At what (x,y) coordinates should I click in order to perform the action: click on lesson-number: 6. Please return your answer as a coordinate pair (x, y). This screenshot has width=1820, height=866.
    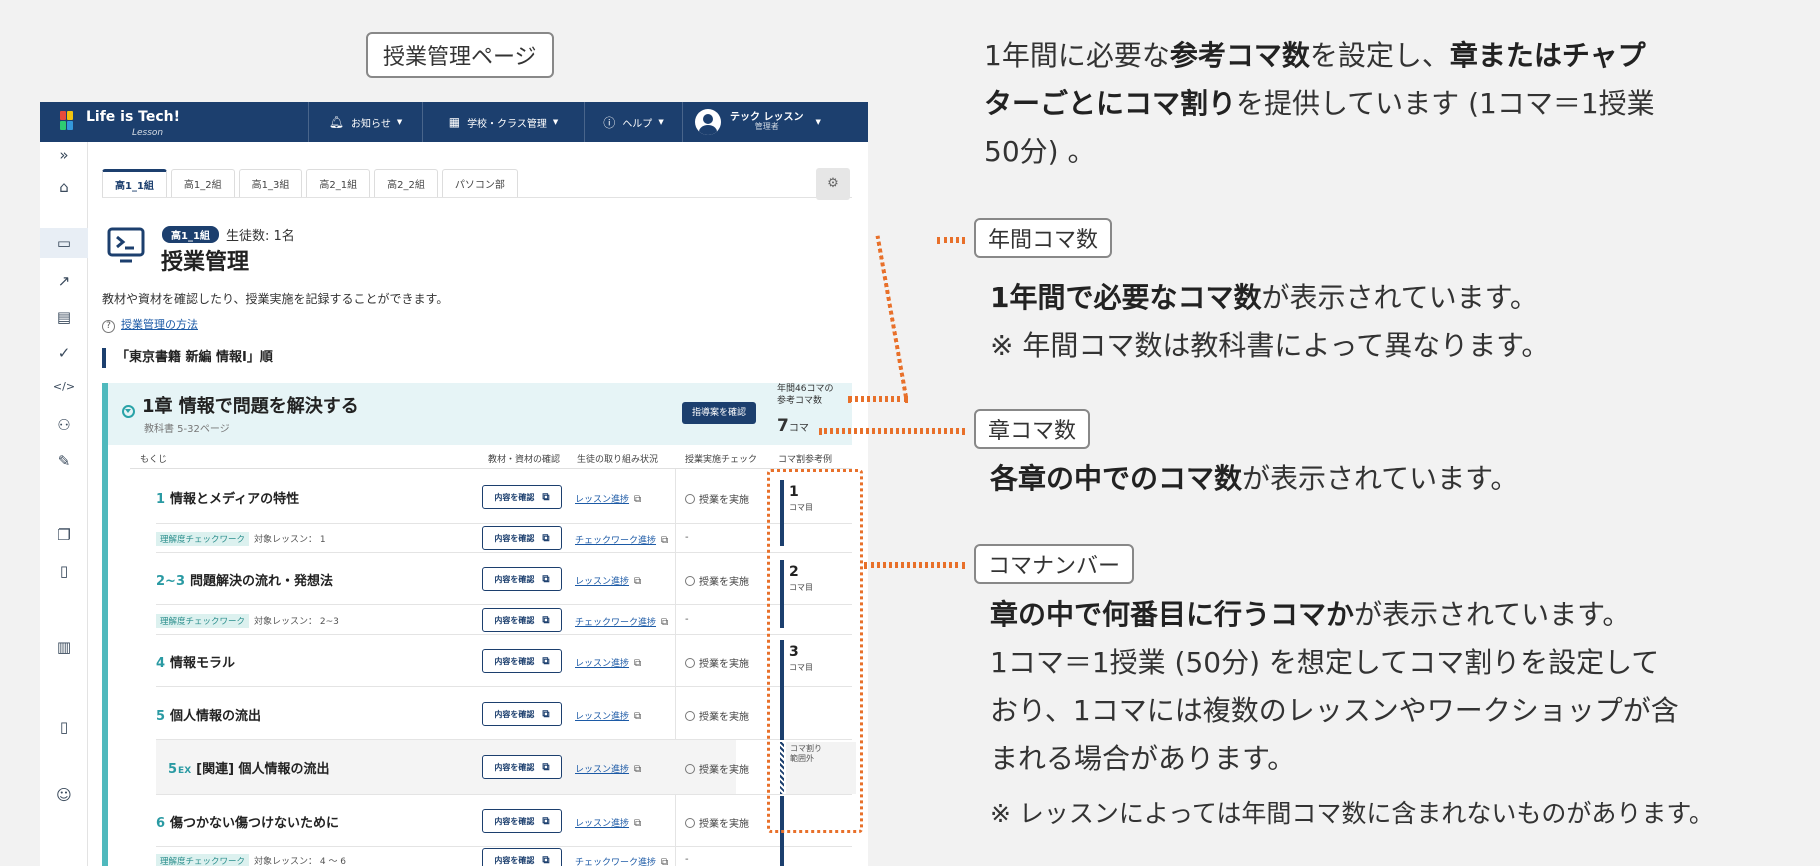
    Looking at the image, I should click on (161, 823).